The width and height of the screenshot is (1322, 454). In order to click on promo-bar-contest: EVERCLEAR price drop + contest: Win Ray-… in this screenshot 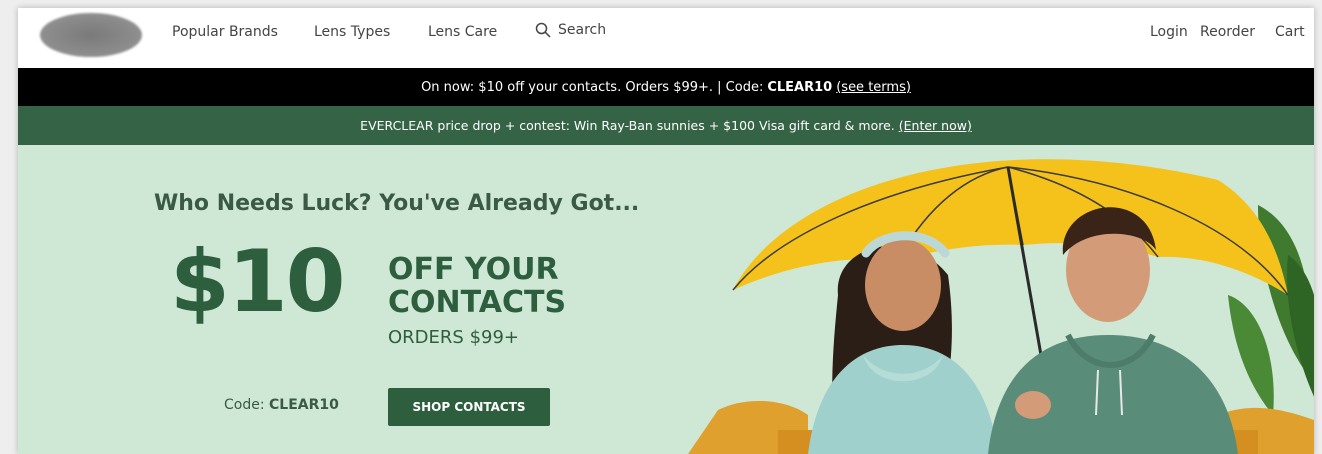, I will do `click(666, 125)`.